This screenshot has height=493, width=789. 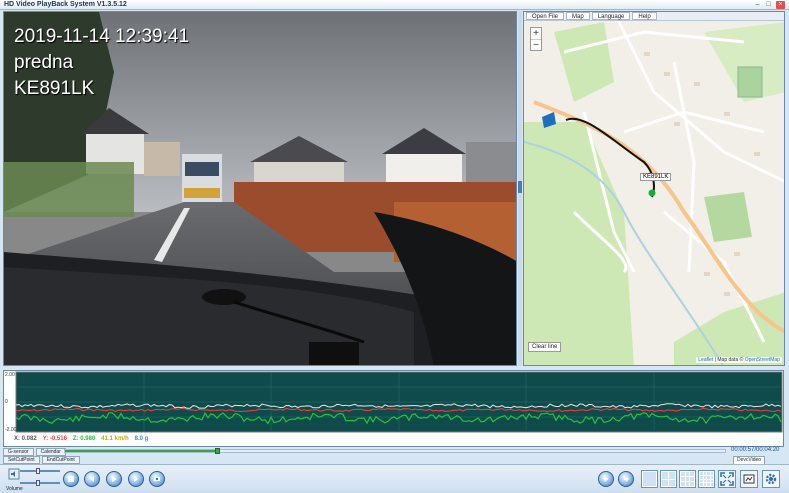 I want to click on y-axis-top-label: 2.00, so click(x=10, y=375).